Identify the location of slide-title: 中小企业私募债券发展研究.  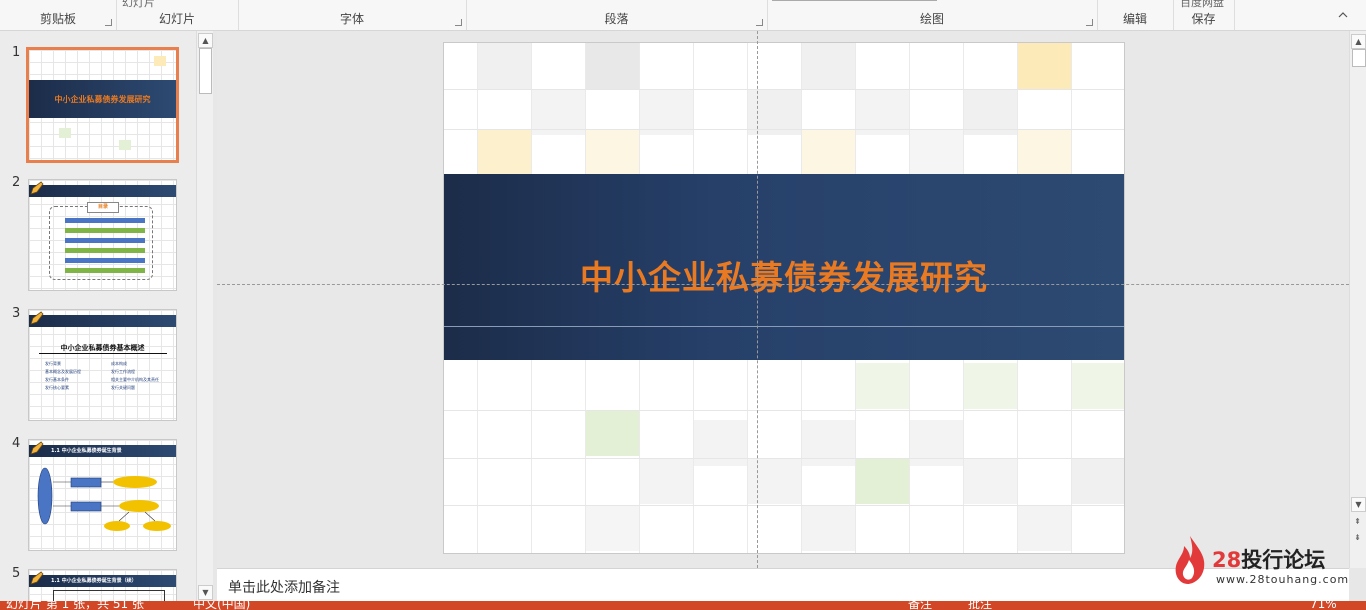
(784, 275).